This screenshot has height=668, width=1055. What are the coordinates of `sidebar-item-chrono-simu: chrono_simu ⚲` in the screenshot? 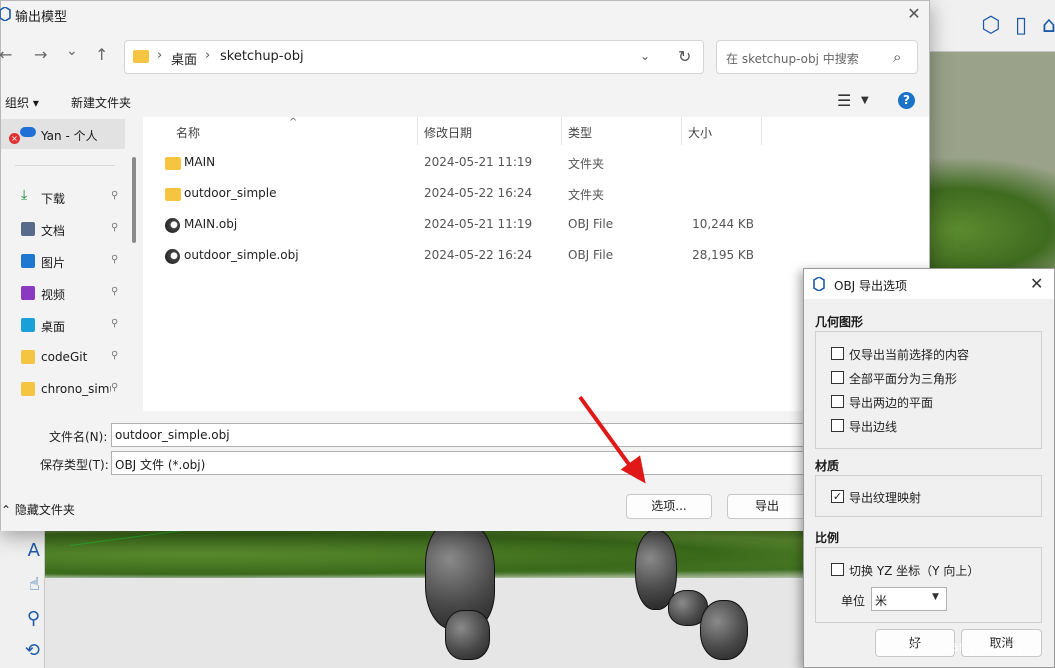 It's located at (63, 389).